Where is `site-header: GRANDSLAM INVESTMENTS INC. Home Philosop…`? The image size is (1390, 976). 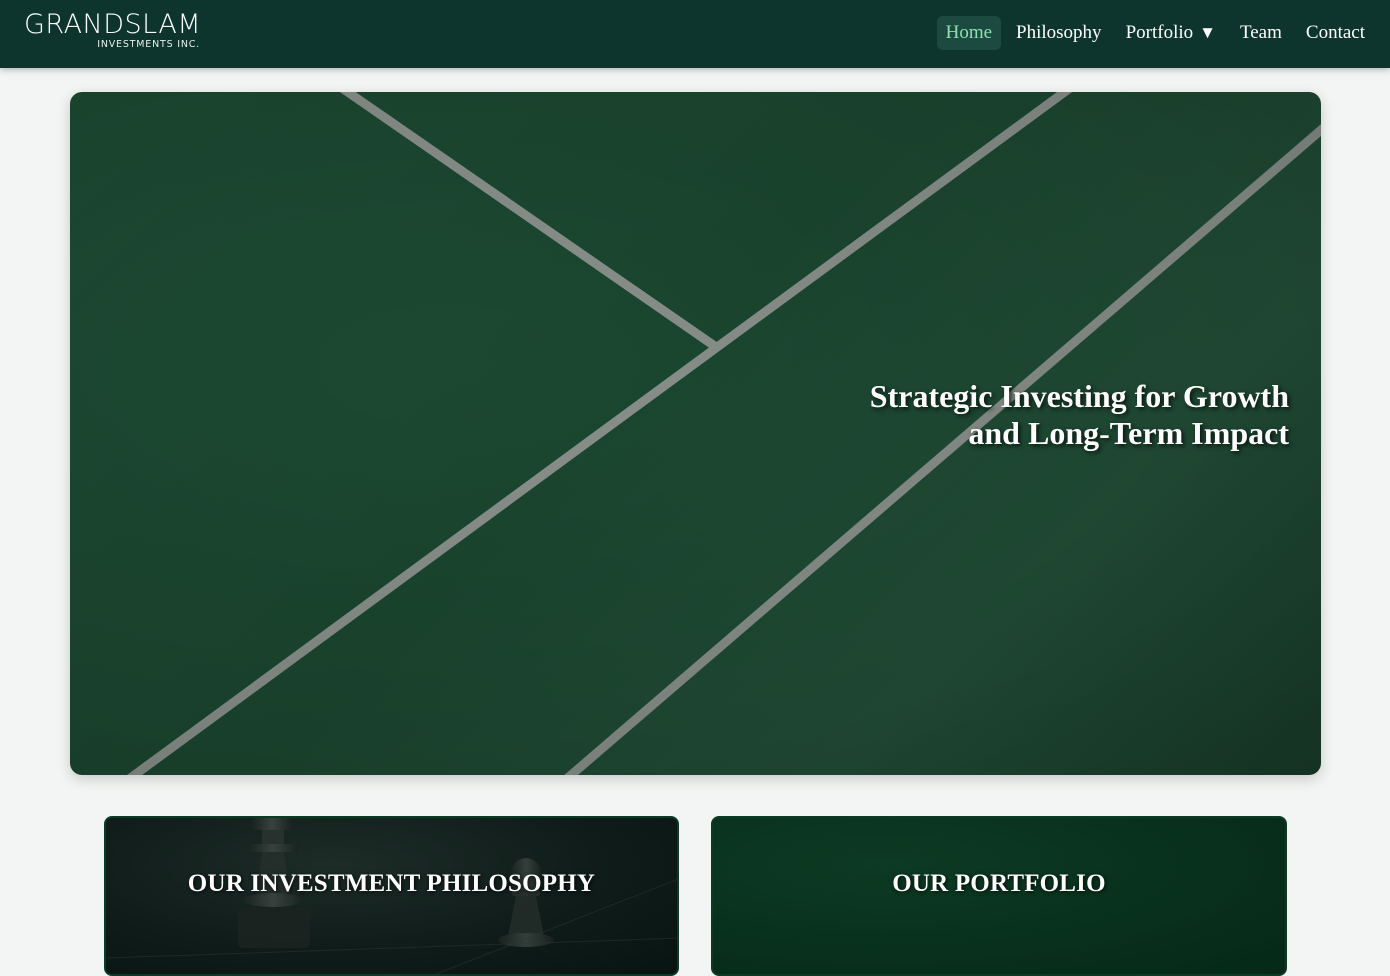
site-header: GRANDSLAM INVESTMENTS INC. Home Philosop… is located at coordinates (695, 34).